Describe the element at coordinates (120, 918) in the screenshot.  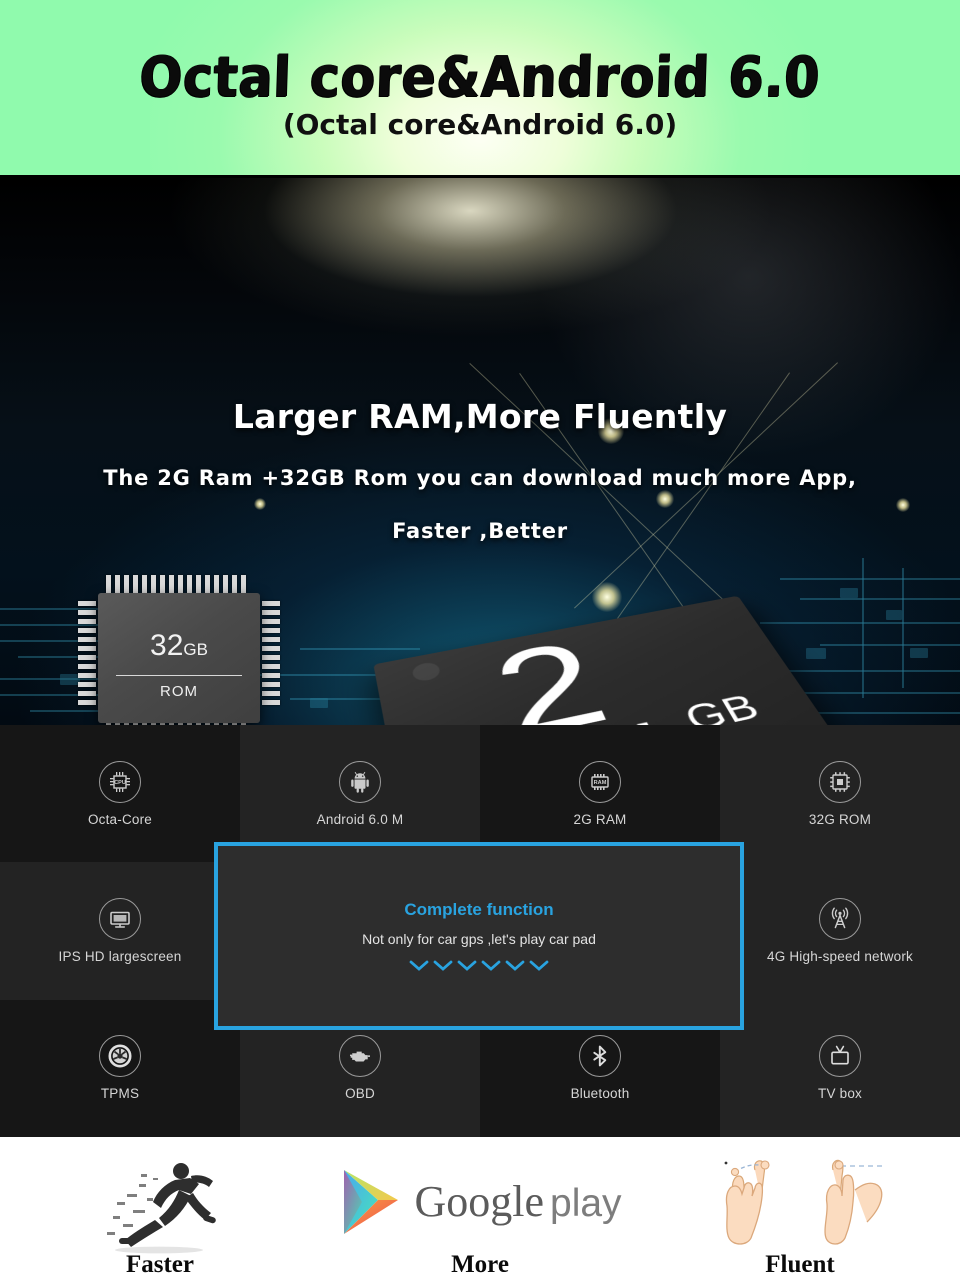
I see `monitor-icon` at that location.